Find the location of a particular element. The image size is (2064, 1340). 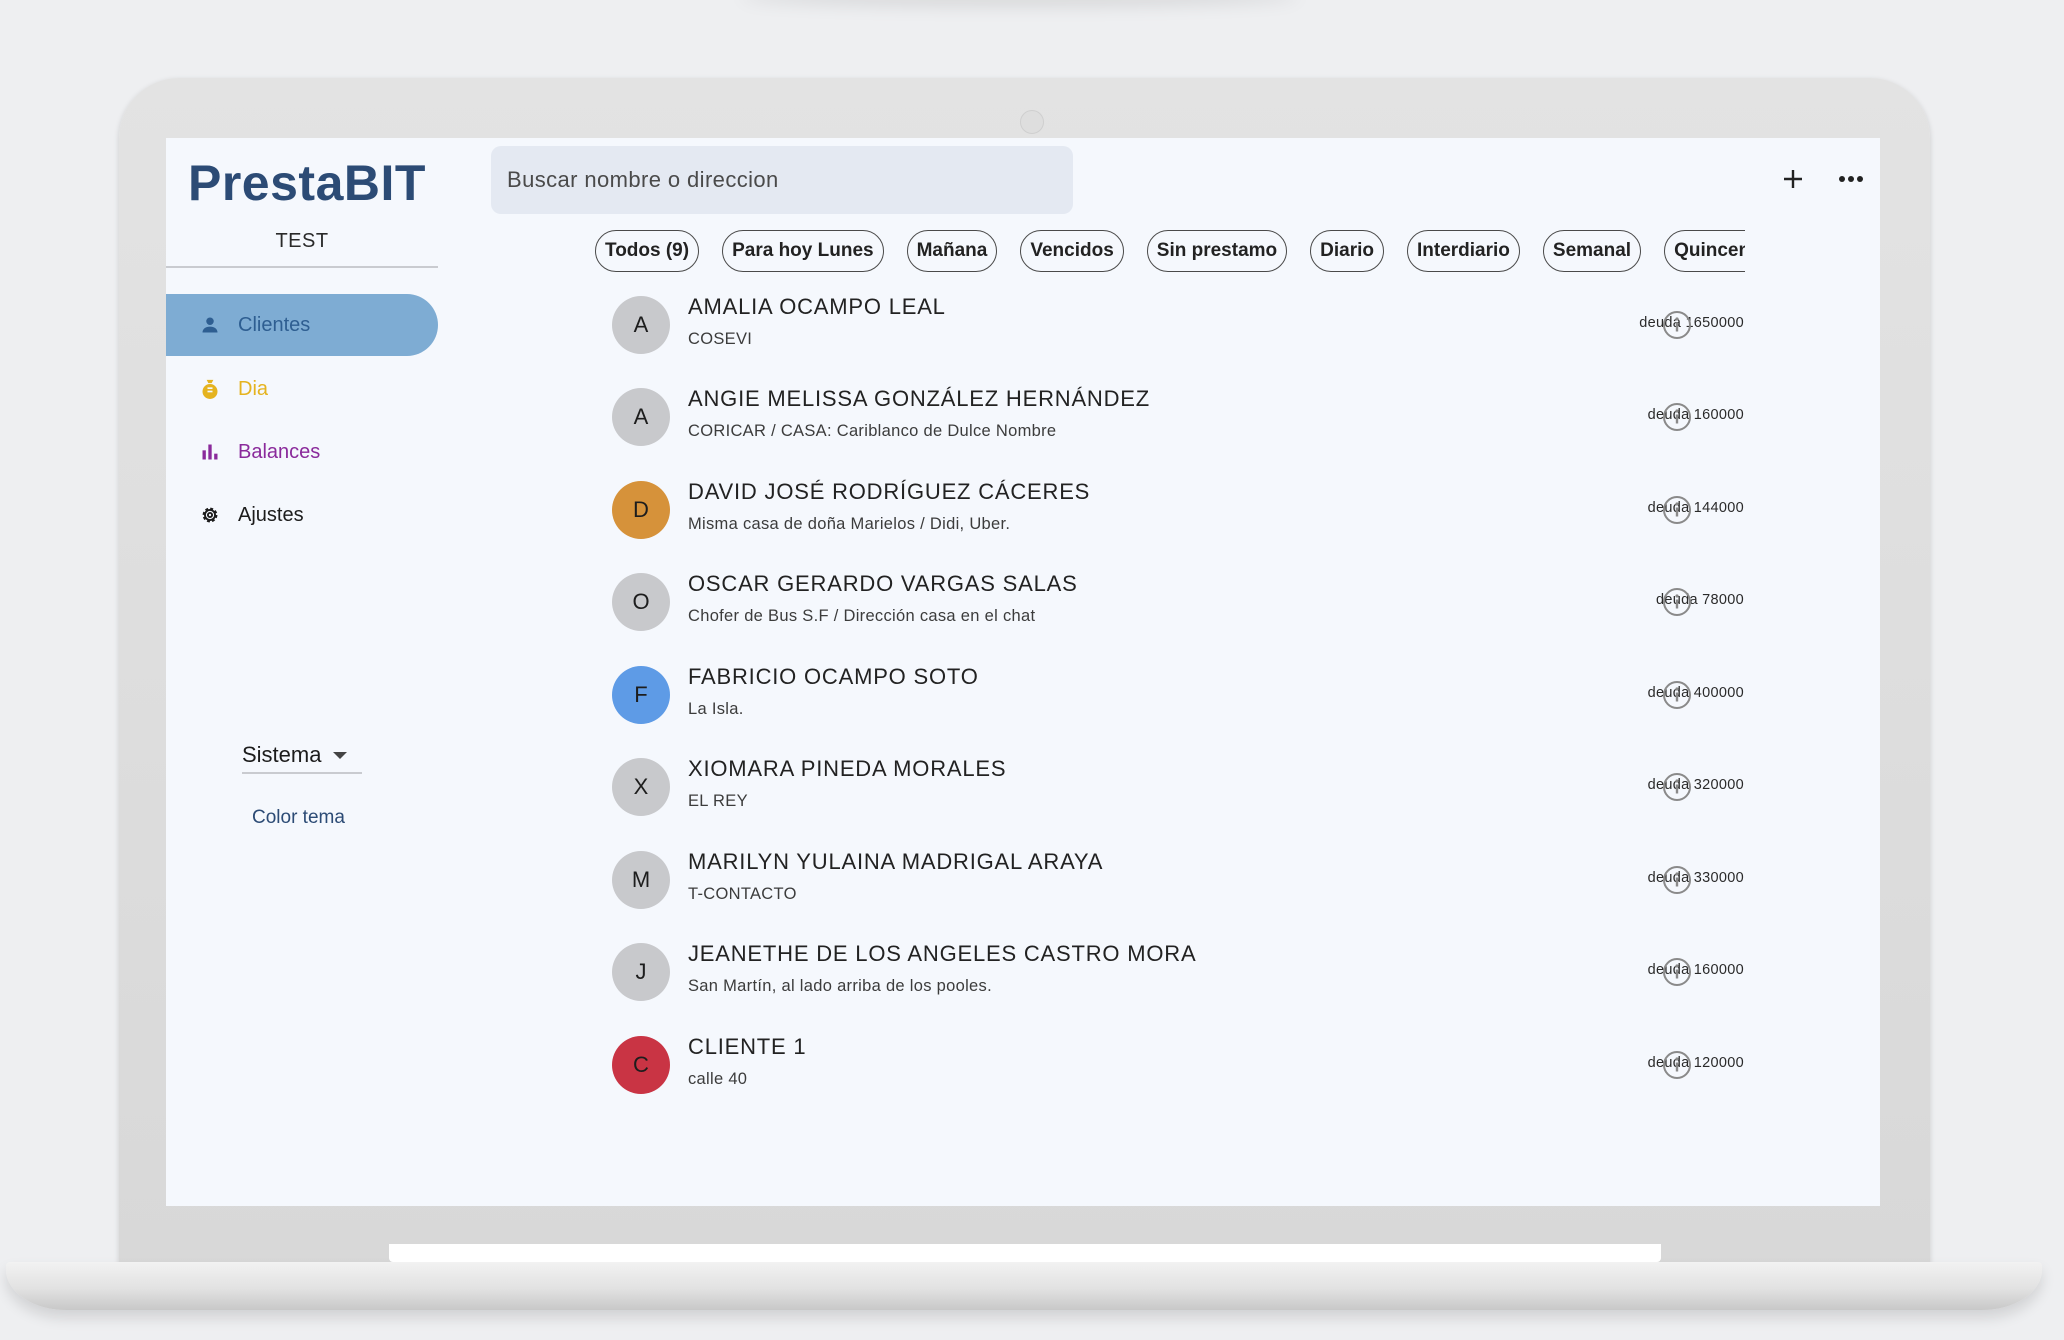

more-button is located at coordinates (1851, 179).